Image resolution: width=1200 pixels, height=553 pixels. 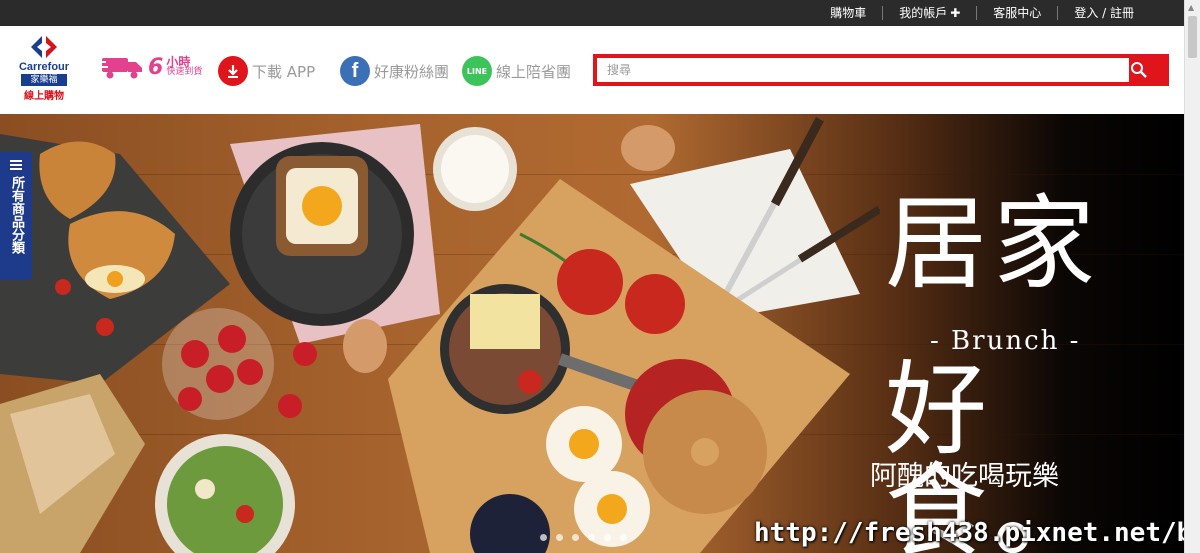 What do you see at coordinates (184, 72) in the screenshot?
I see `delivery-sub: 快速到貨` at bounding box center [184, 72].